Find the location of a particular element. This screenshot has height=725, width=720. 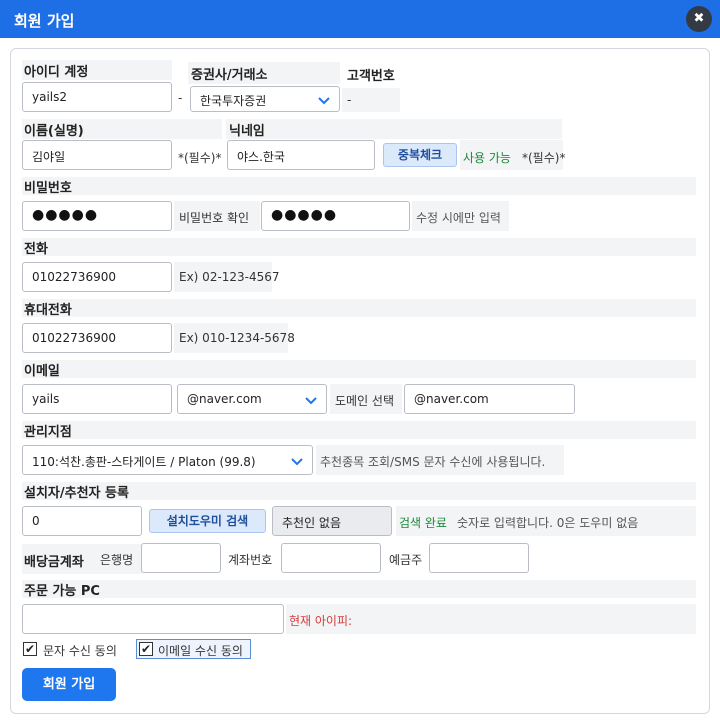

duplicate-check-button: 중복체크 is located at coordinates (420, 155).